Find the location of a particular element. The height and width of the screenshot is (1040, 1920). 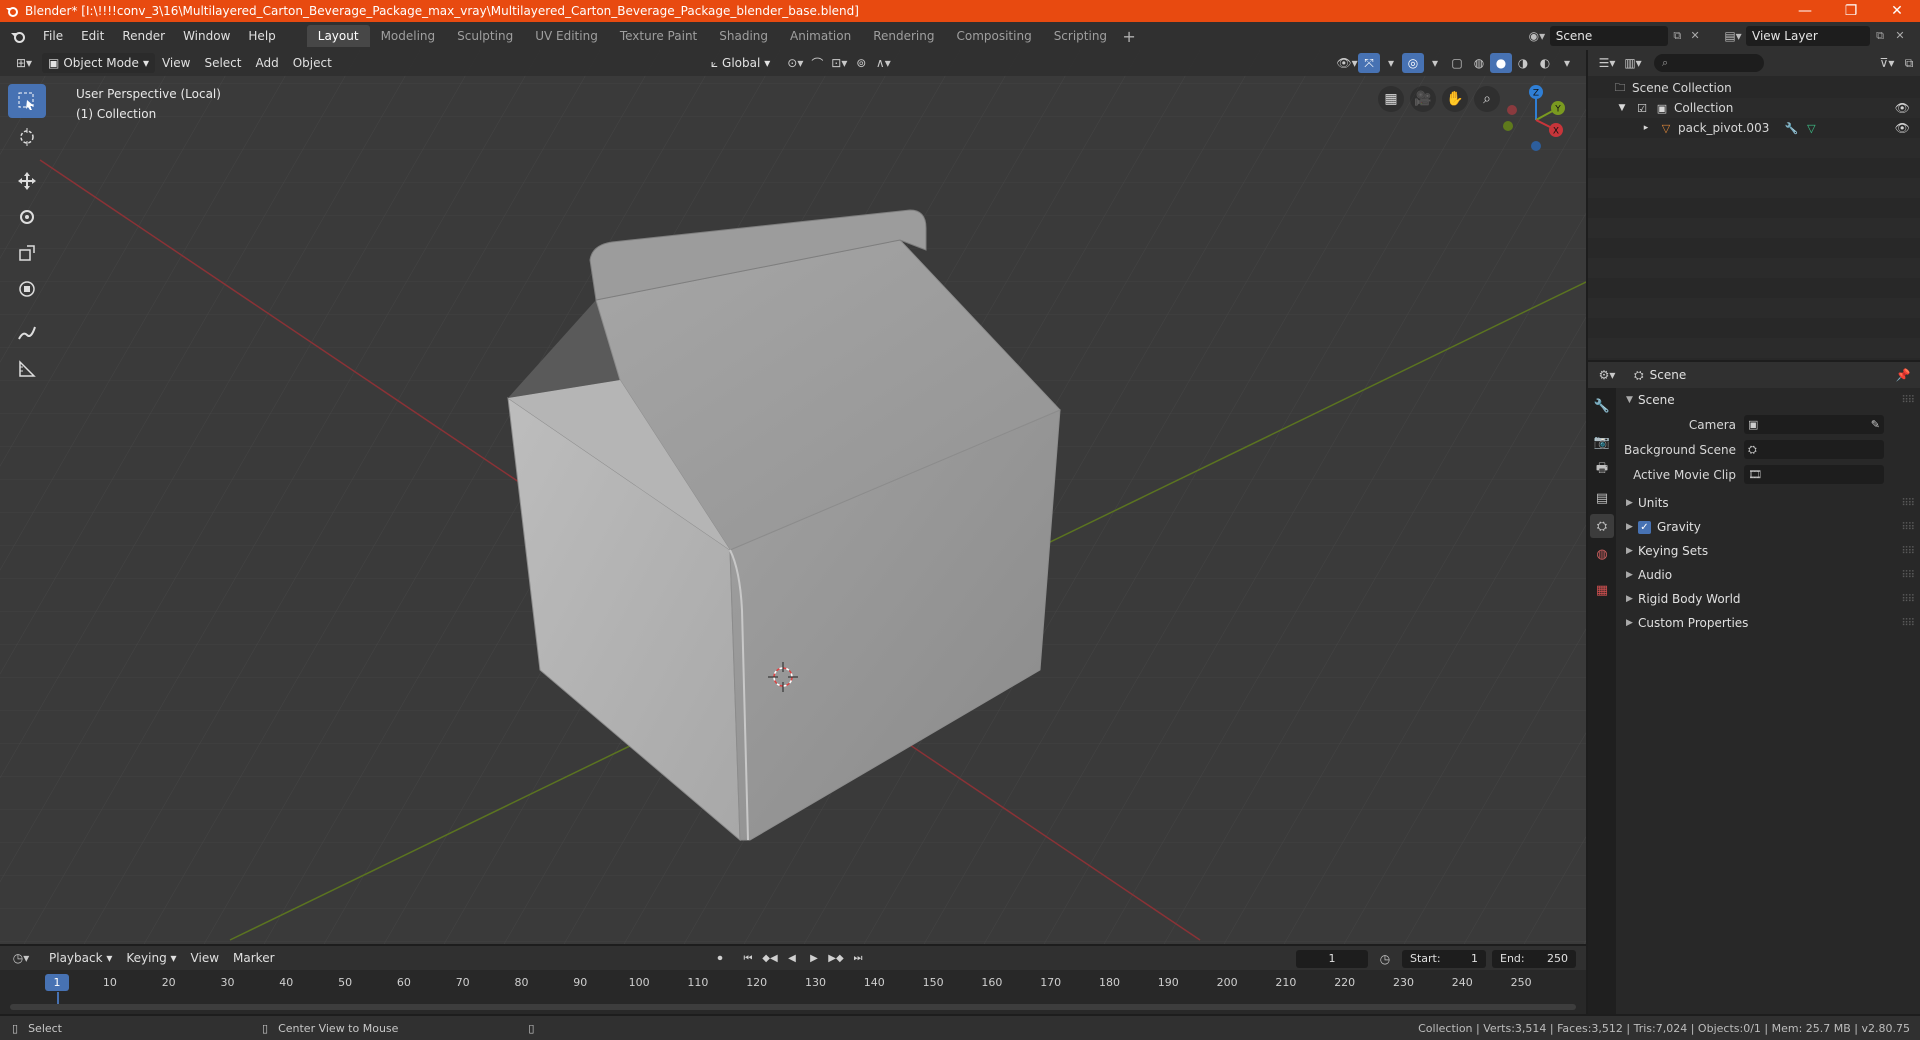

pin-icon: 📌 is located at coordinates (1903, 375).